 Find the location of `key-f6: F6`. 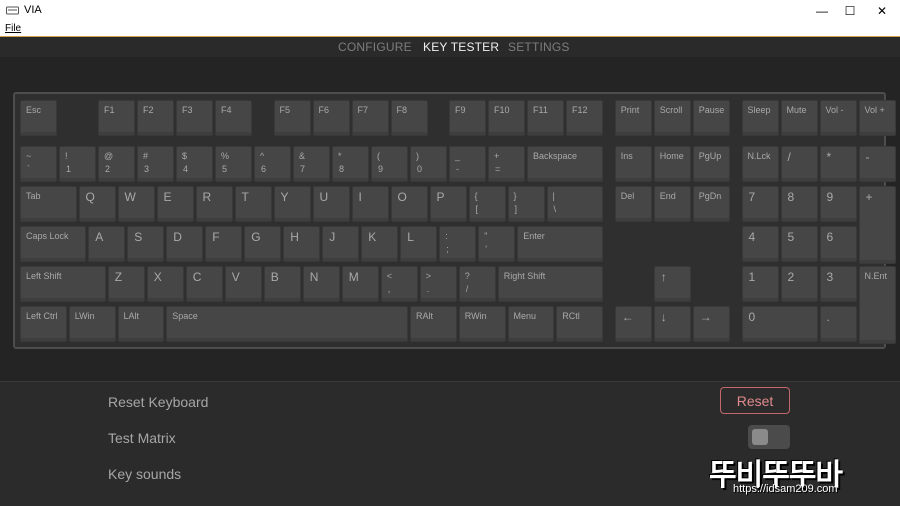

key-f6: F6 is located at coordinates (331, 118).